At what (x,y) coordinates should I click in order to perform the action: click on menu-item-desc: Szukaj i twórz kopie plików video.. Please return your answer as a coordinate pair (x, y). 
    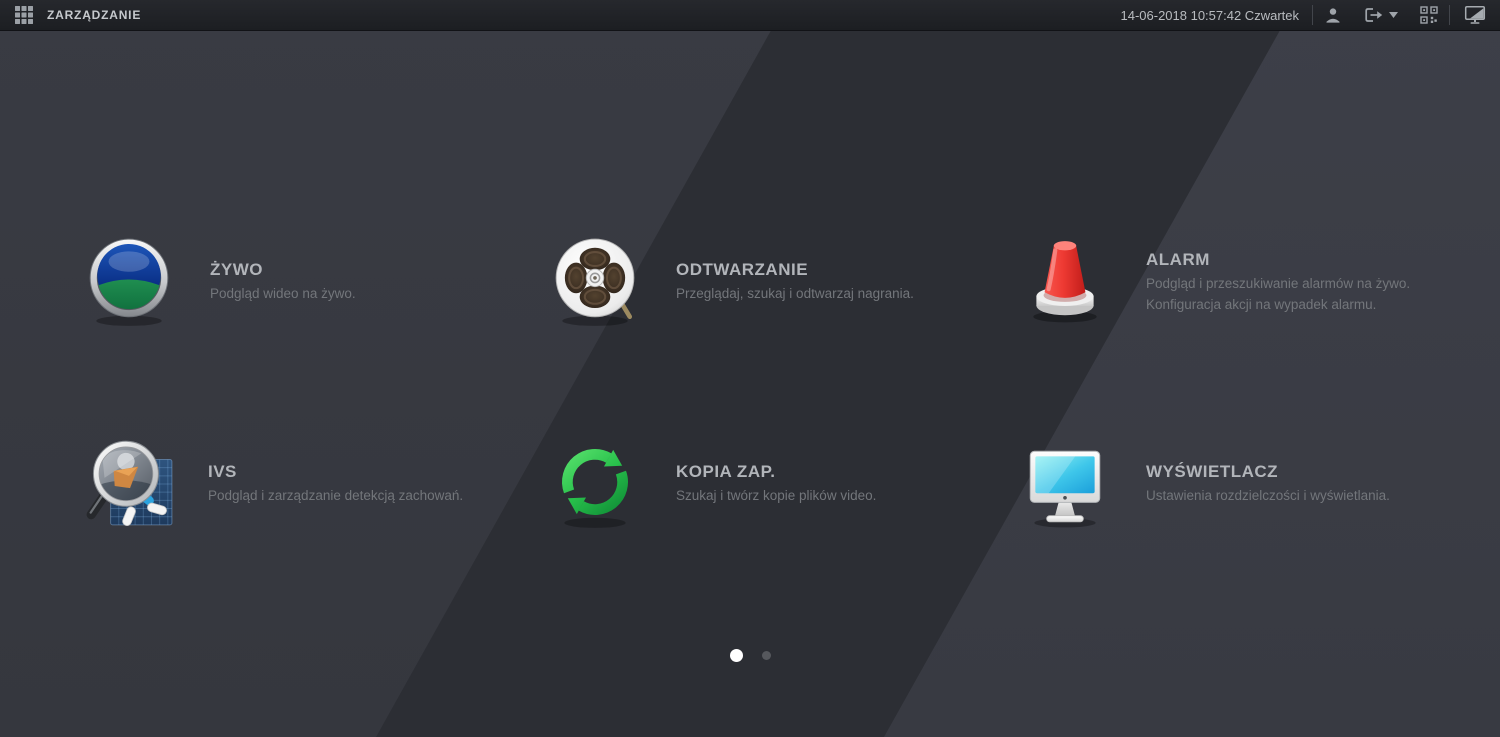
    Looking at the image, I should click on (776, 496).